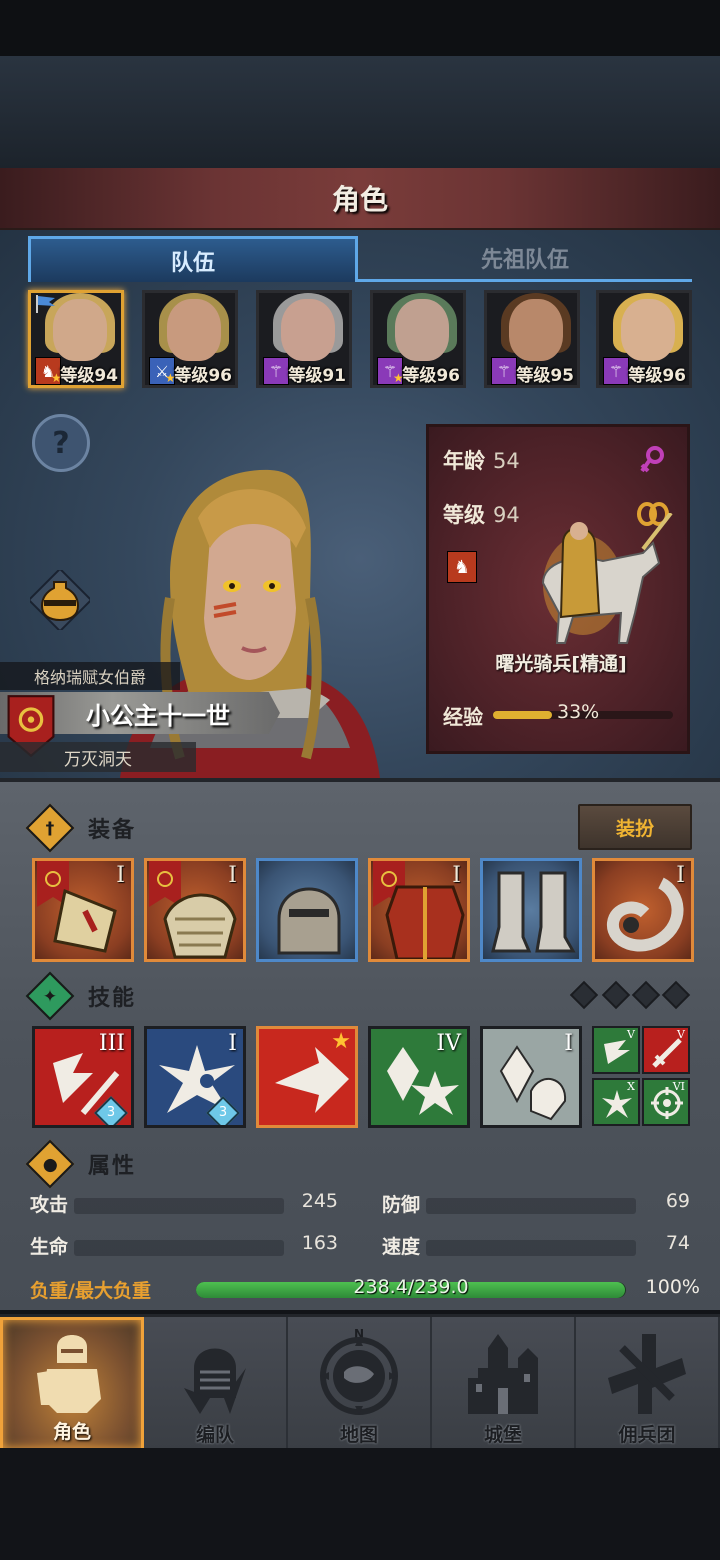 This screenshot has width=720, height=1560. I want to click on attributes-header: ● 属性, so click(81, 1164).